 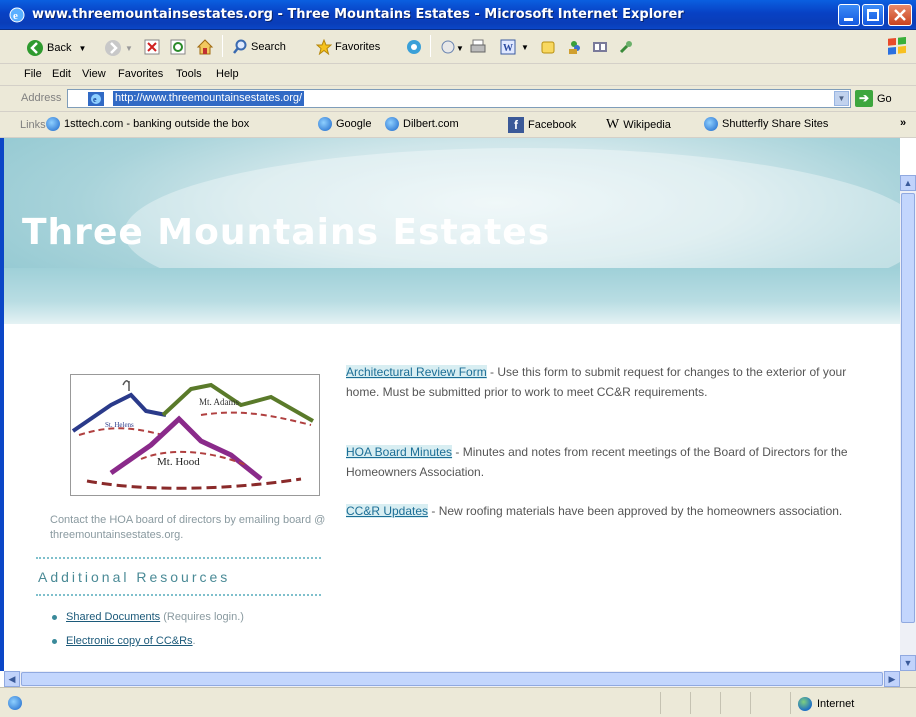 I want to click on horizontal-scrollbar: ◀ ▶, so click(x=452, y=679).